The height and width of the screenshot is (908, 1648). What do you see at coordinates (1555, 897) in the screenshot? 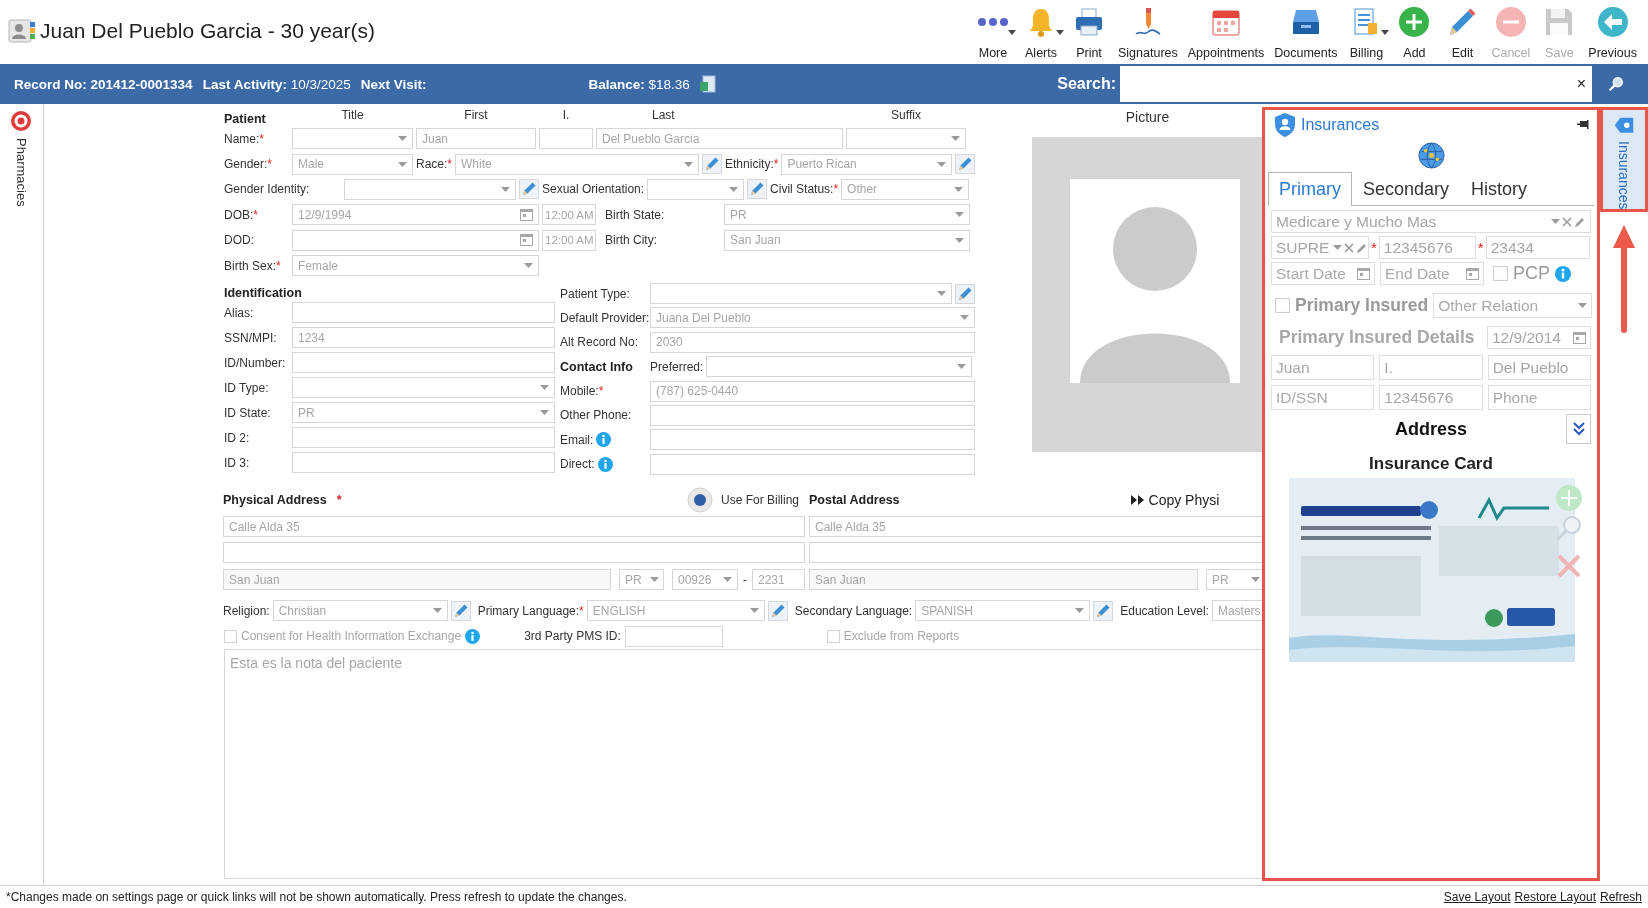
I see `footer-link: Restore Layout` at bounding box center [1555, 897].